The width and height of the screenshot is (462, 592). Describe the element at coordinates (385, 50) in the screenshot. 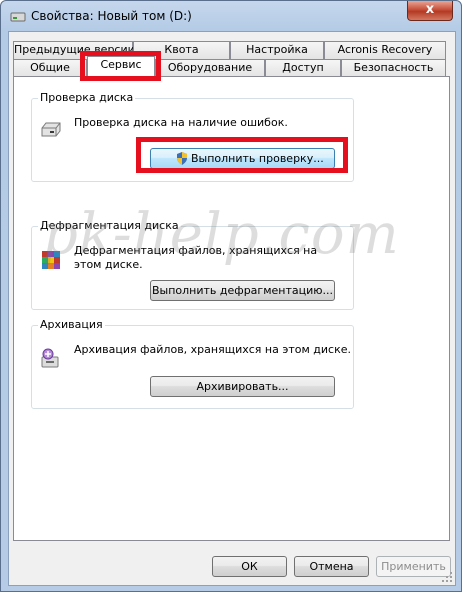

I see `tab-acronis-recovery: Acronis Recovery` at that location.